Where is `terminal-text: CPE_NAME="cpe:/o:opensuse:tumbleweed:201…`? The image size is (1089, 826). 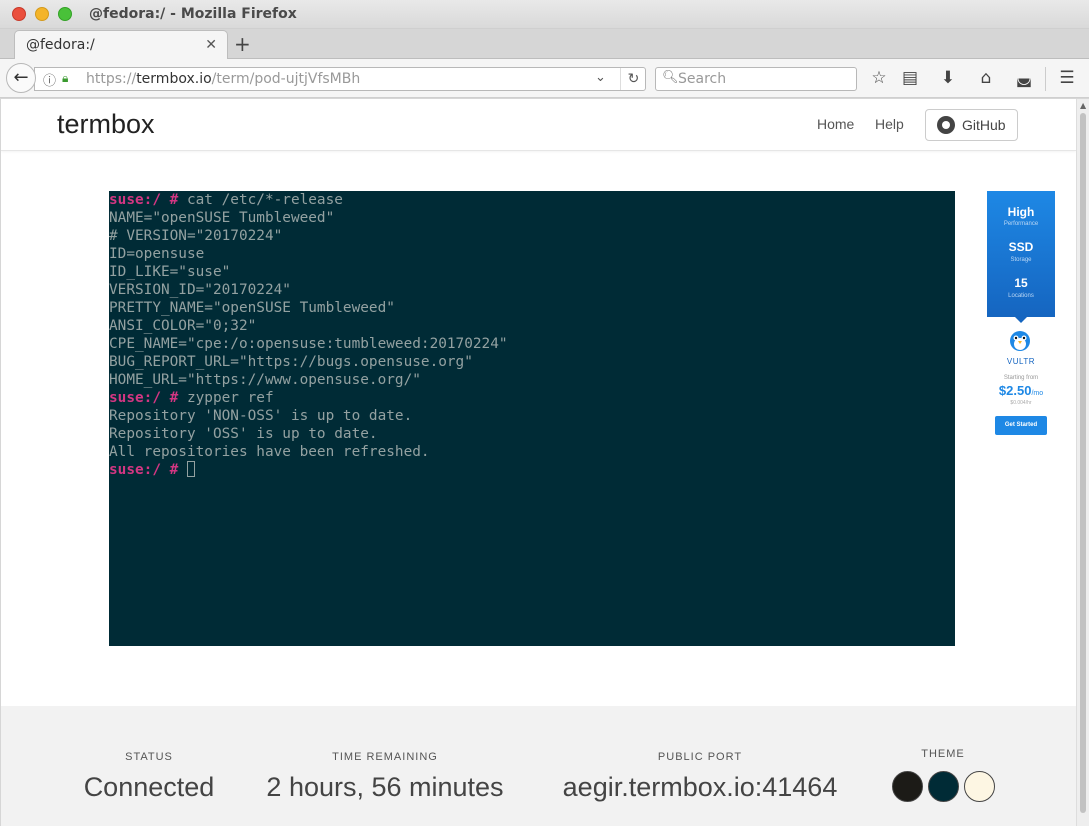
terminal-text: CPE_NAME="cpe:/o:opensuse:tumbleweed:201… is located at coordinates (308, 344).